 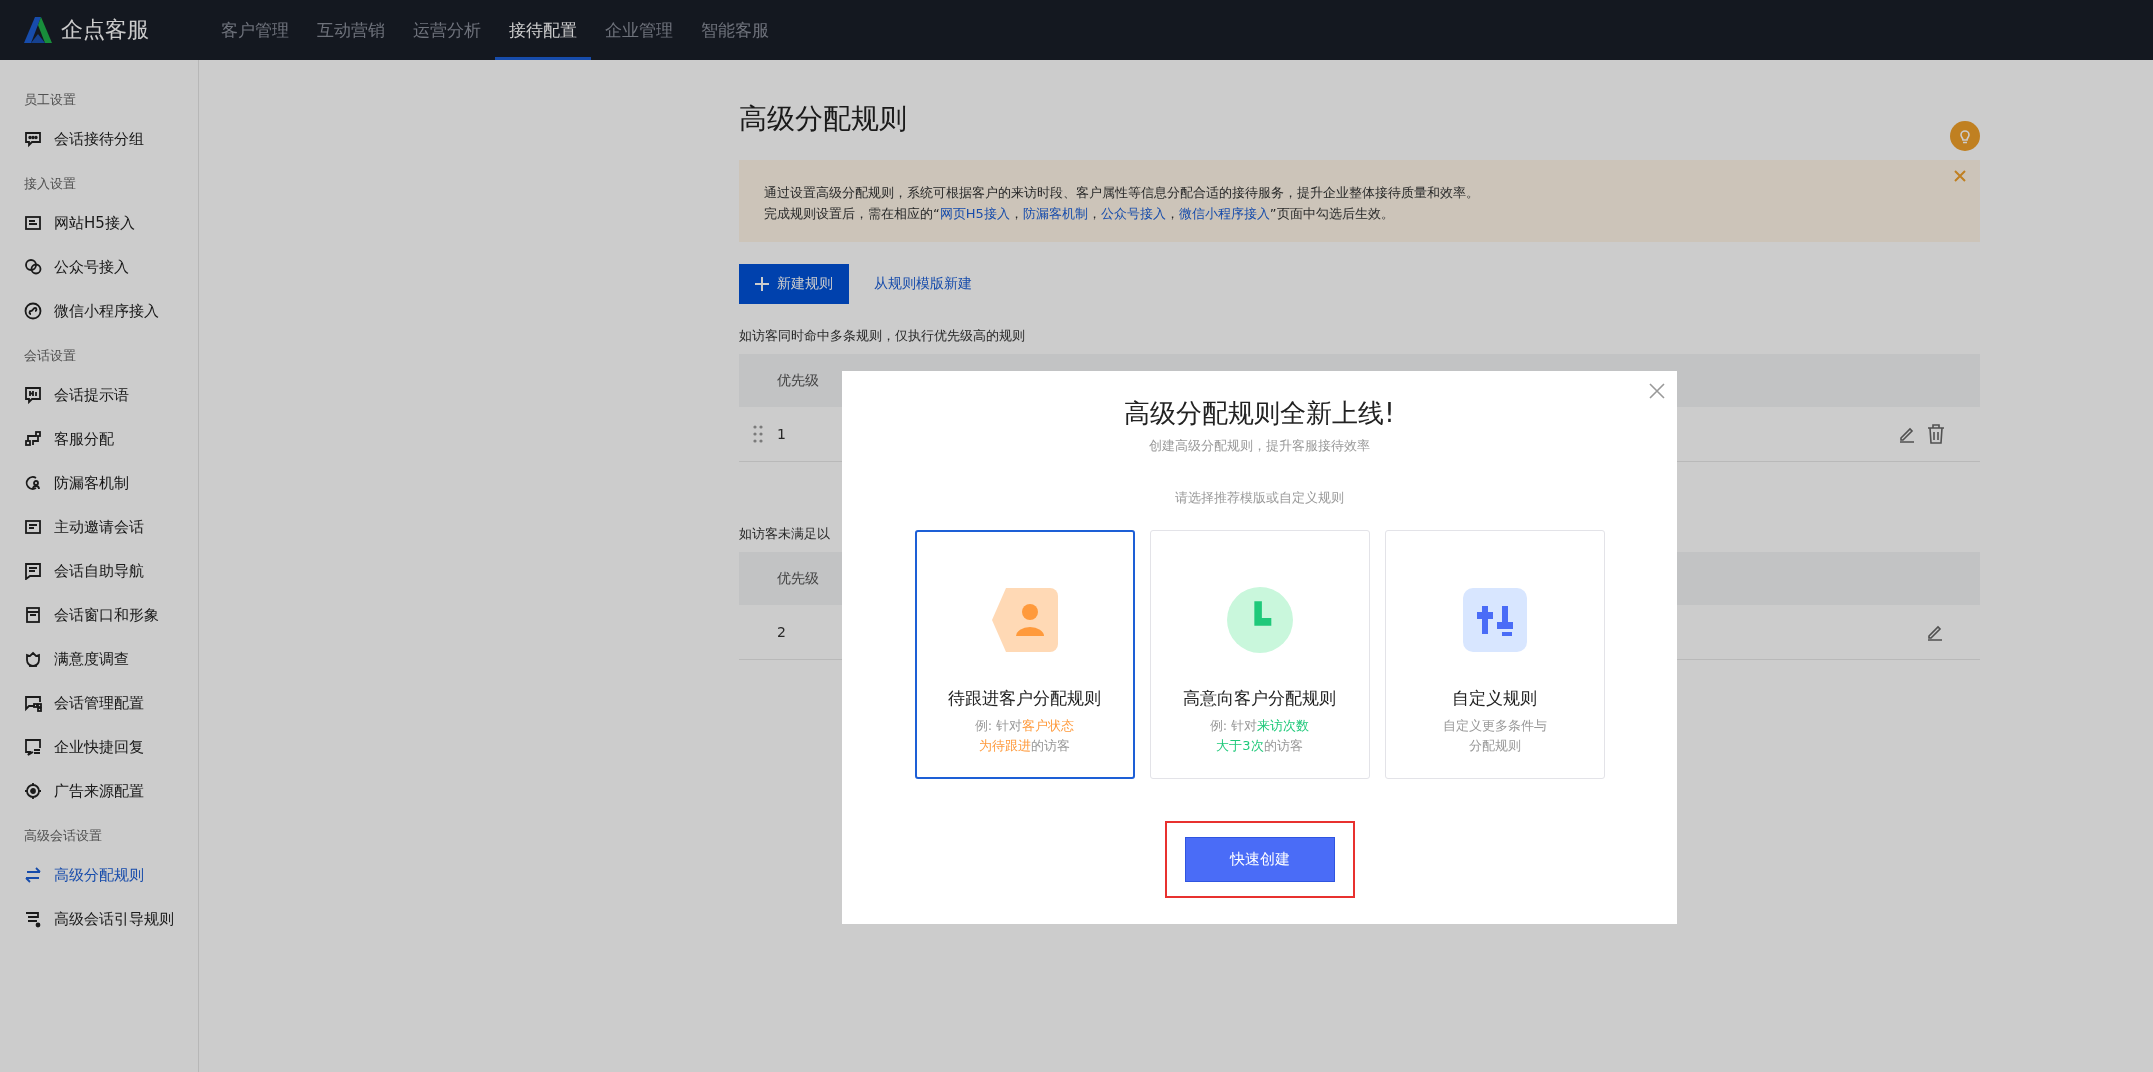 What do you see at coordinates (99, 875) in the screenshot?
I see `sidebar-item: 高级分配规则` at bounding box center [99, 875].